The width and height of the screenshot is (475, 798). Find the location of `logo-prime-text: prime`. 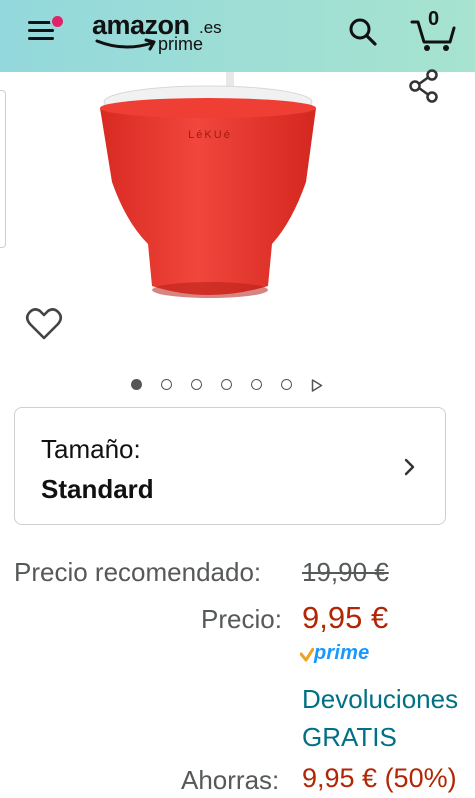

logo-prime-text: prime is located at coordinates (181, 44).